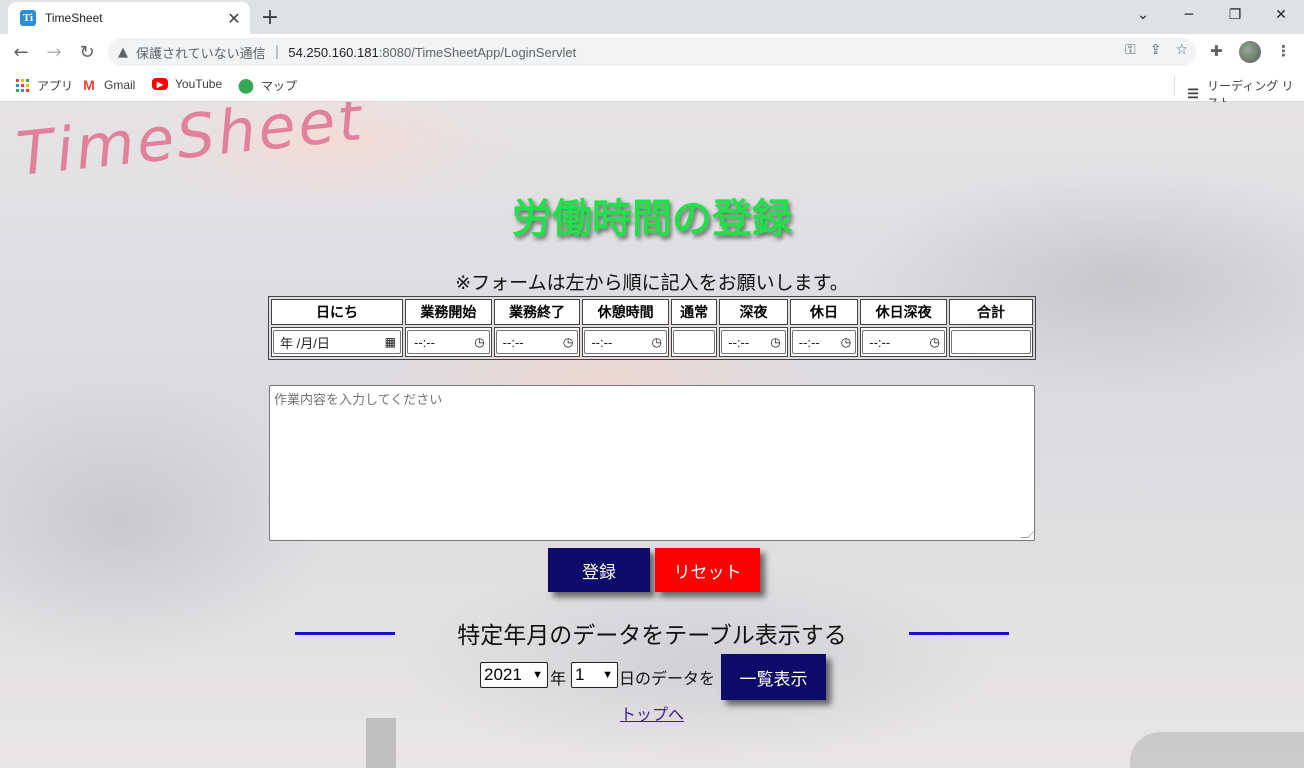 The height and width of the screenshot is (768, 1304). I want to click on site-logo: TimeSheet, so click(190, 146).